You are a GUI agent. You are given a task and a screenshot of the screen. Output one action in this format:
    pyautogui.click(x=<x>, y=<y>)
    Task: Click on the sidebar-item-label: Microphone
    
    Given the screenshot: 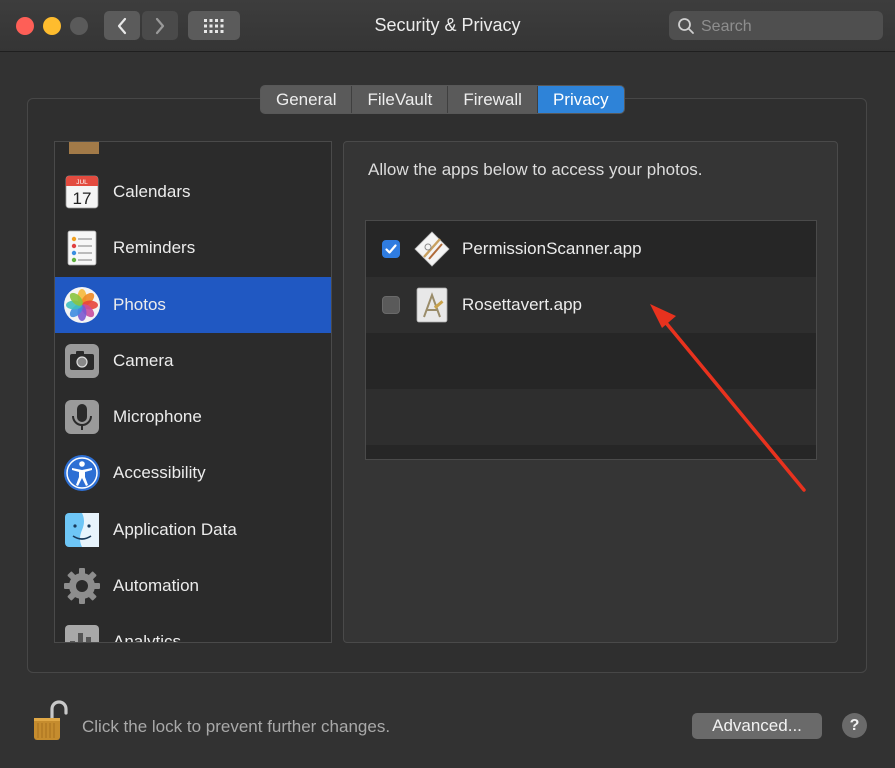 What is the action you would take?
    pyautogui.click(x=157, y=416)
    